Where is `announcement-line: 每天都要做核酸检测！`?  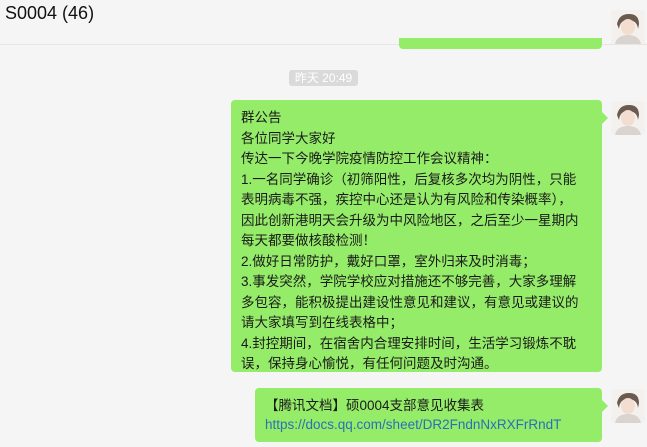 announcement-line: 每天都要做核酸检测！ is located at coordinates (308, 240).